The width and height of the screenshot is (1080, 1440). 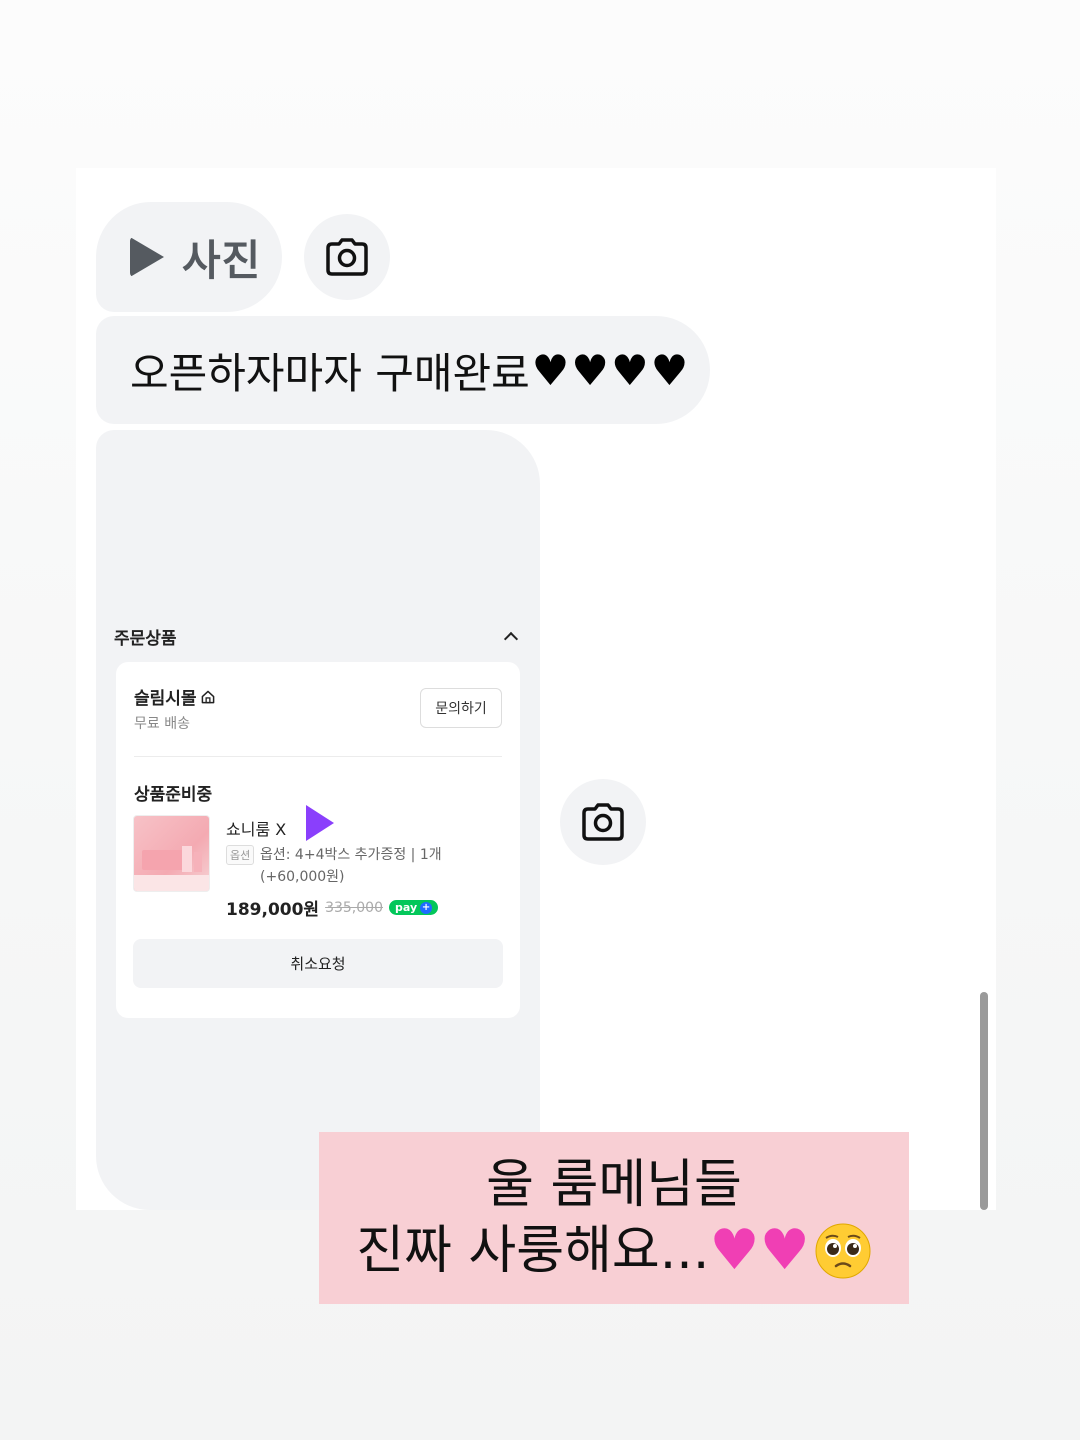 I want to click on order-section-header: 주문상품, so click(x=319, y=636).